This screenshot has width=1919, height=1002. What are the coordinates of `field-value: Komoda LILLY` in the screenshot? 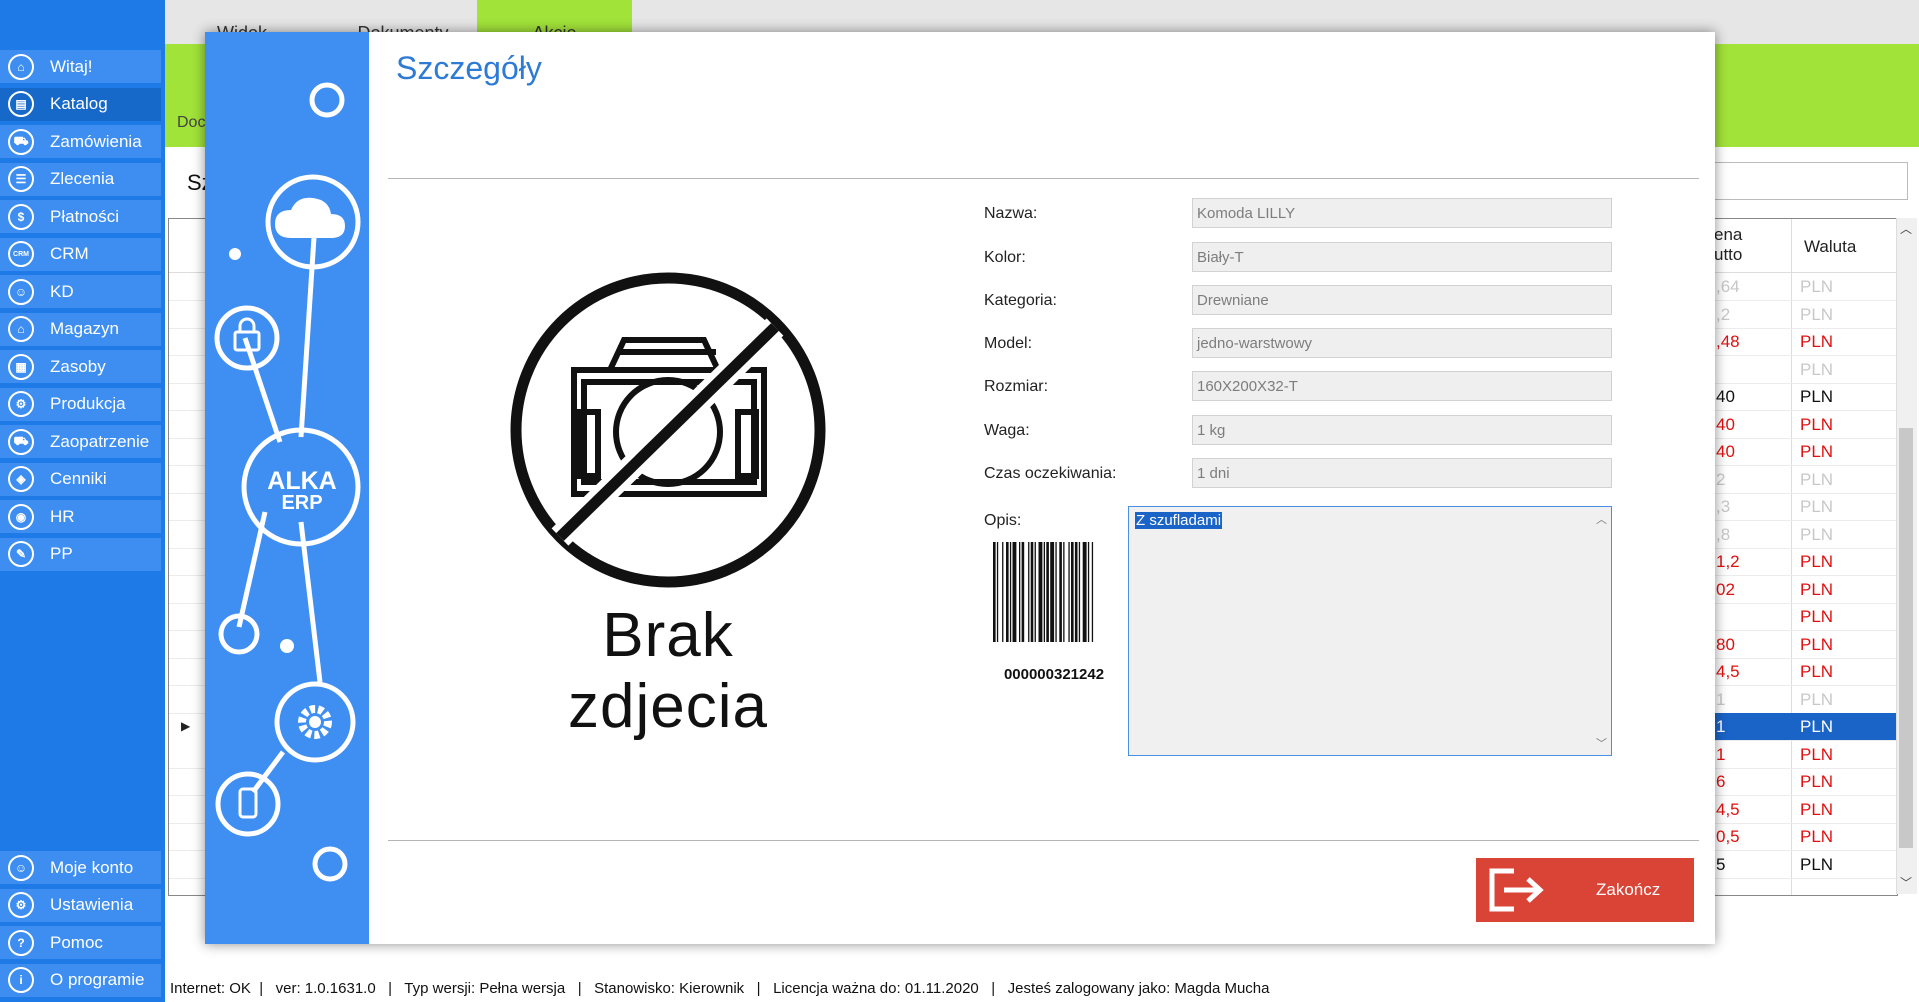 It's located at (1402, 213).